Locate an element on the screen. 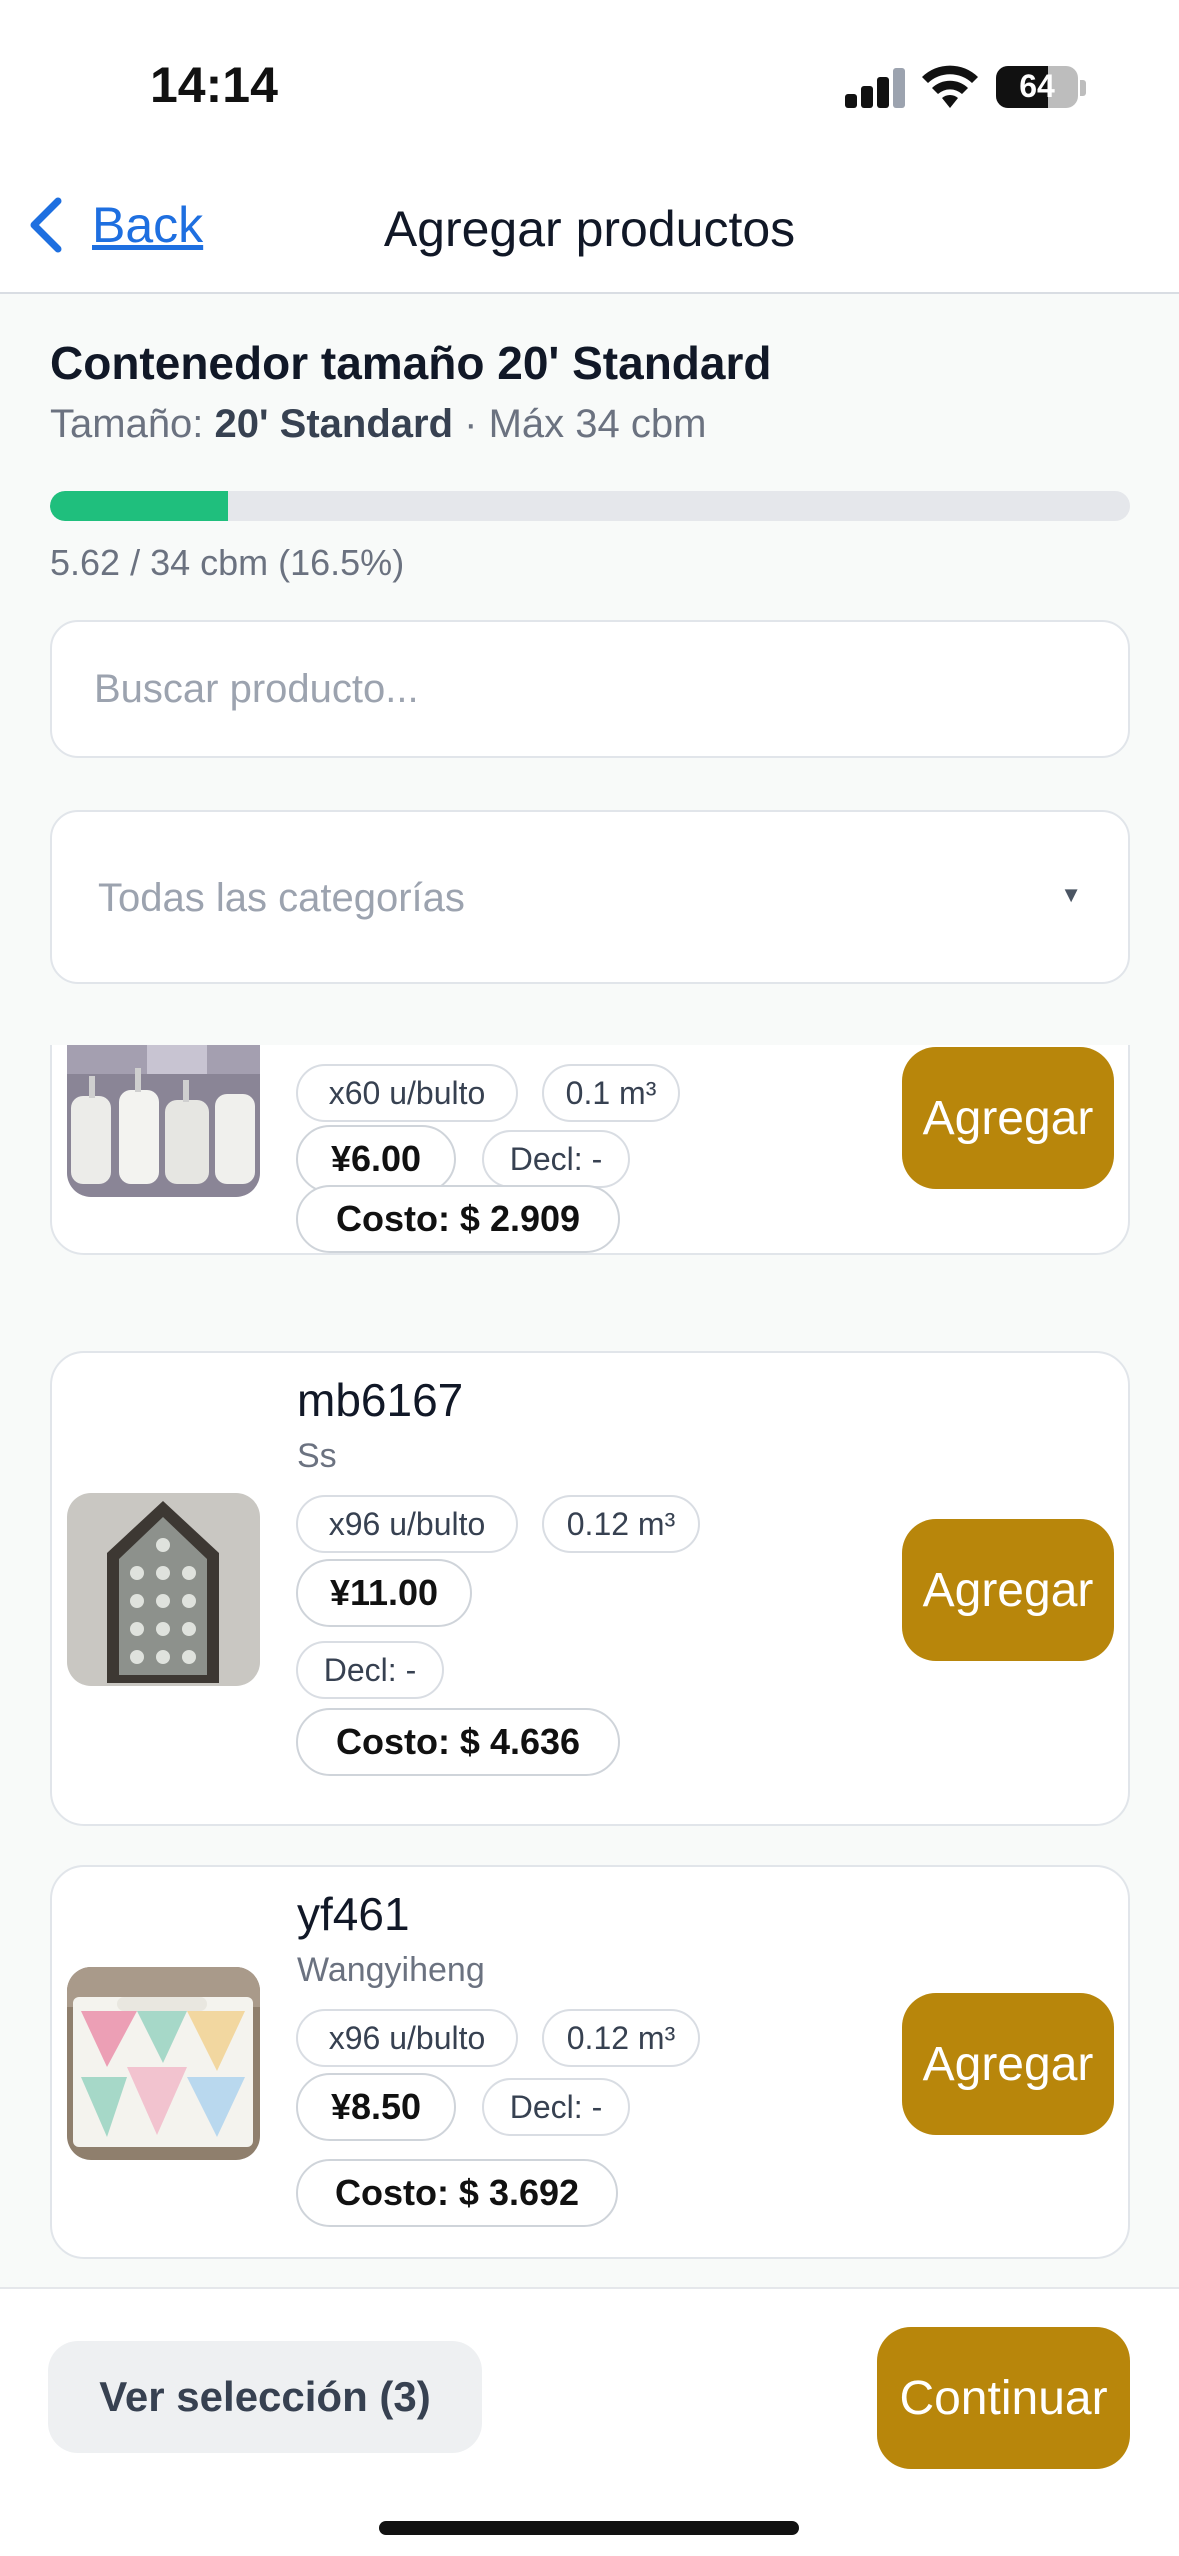  battery-icon: 64 is located at coordinates (1037, 87).